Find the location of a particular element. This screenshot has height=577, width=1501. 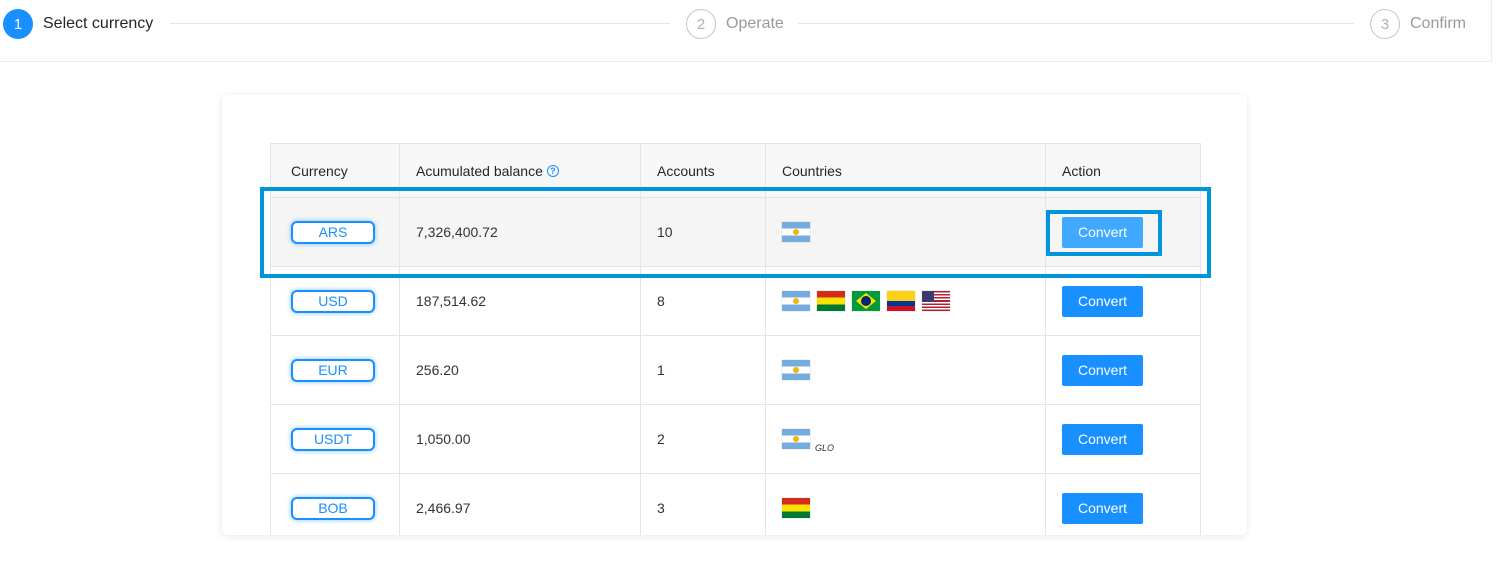

table-row: ARS 7,326,400.72 10 Convert is located at coordinates (735, 232).